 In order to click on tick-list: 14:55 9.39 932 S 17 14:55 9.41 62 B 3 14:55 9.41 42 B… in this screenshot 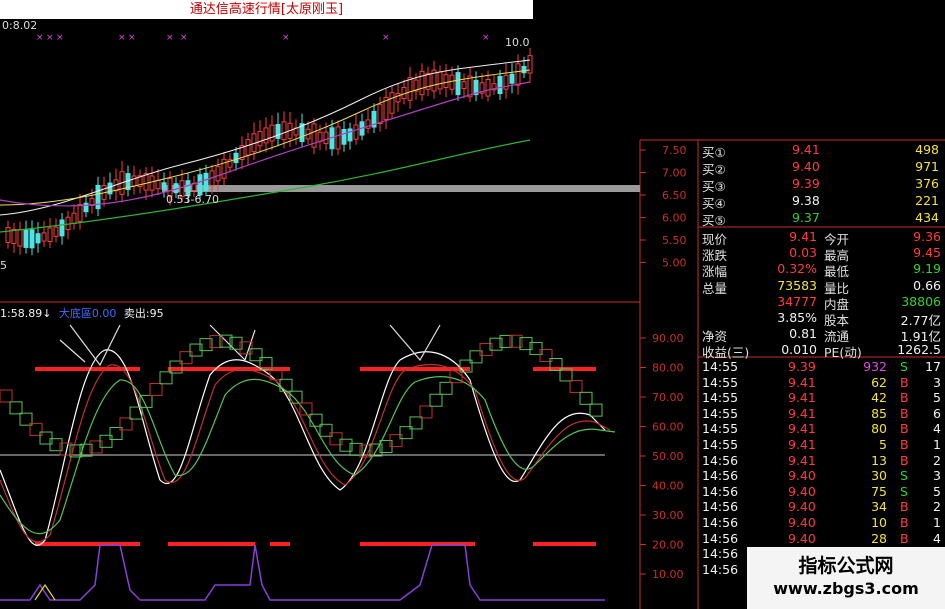, I will do `click(822, 468)`.